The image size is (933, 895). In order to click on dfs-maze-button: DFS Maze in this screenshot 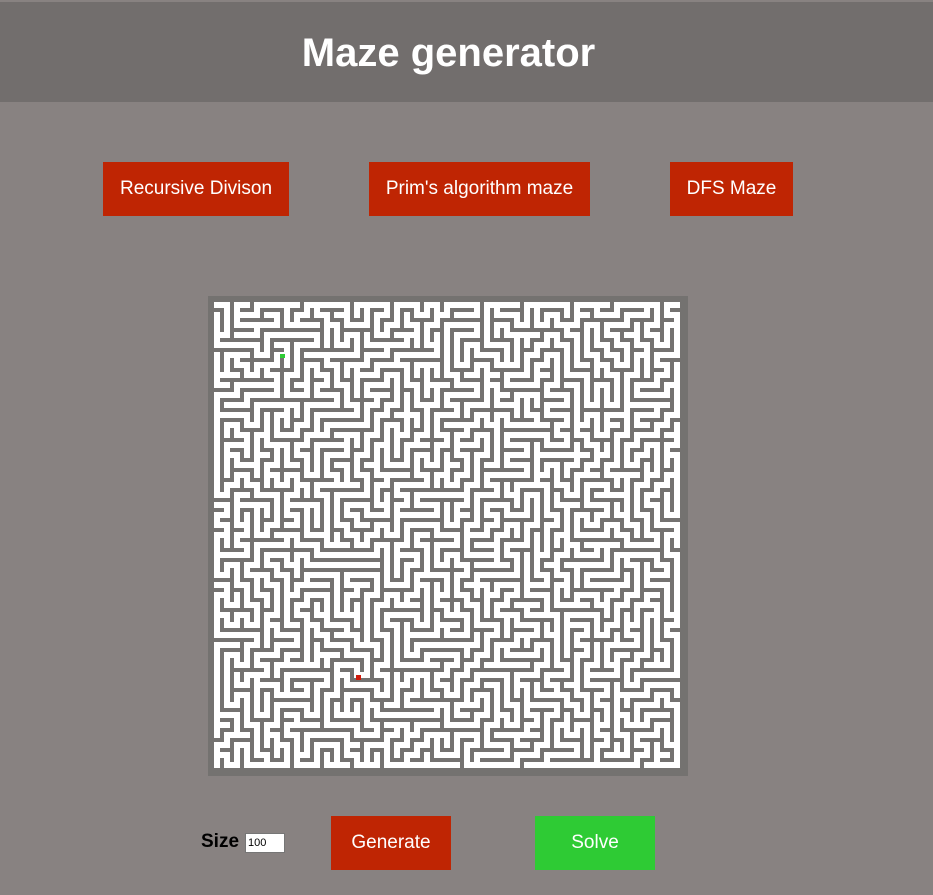, I will do `click(731, 189)`.